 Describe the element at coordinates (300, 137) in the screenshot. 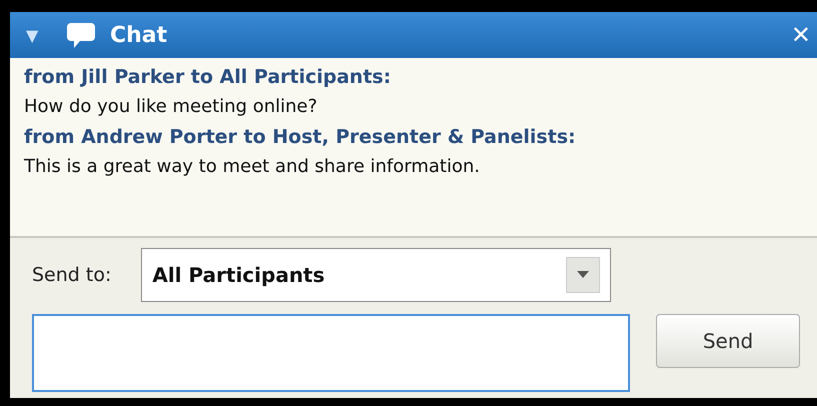

I see `message-header: from Andrew Porter to Host, Presenter & Panelists:` at that location.